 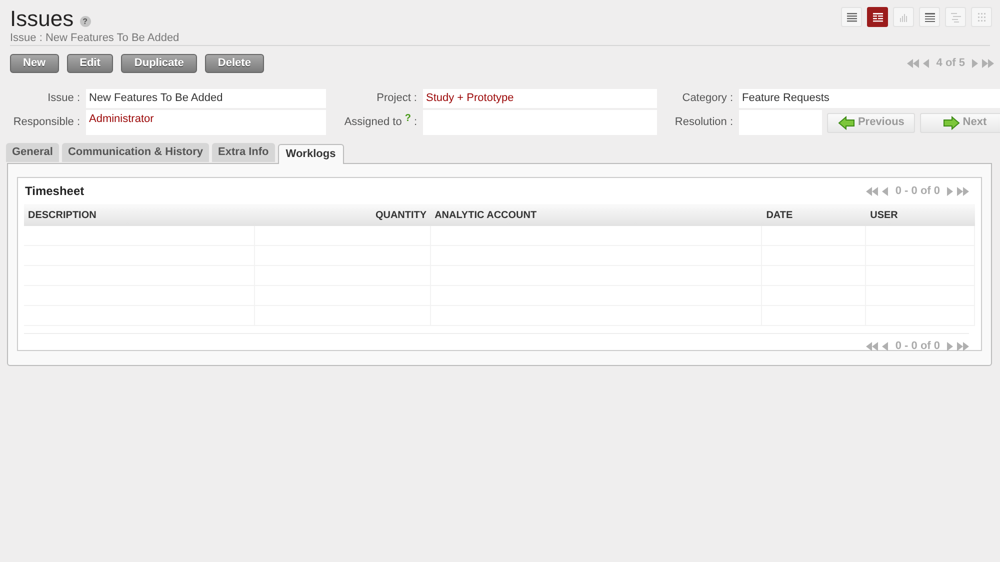 What do you see at coordinates (42, 19) in the screenshot?
I see `page-title: Issues` at bounding box center [42, 19].